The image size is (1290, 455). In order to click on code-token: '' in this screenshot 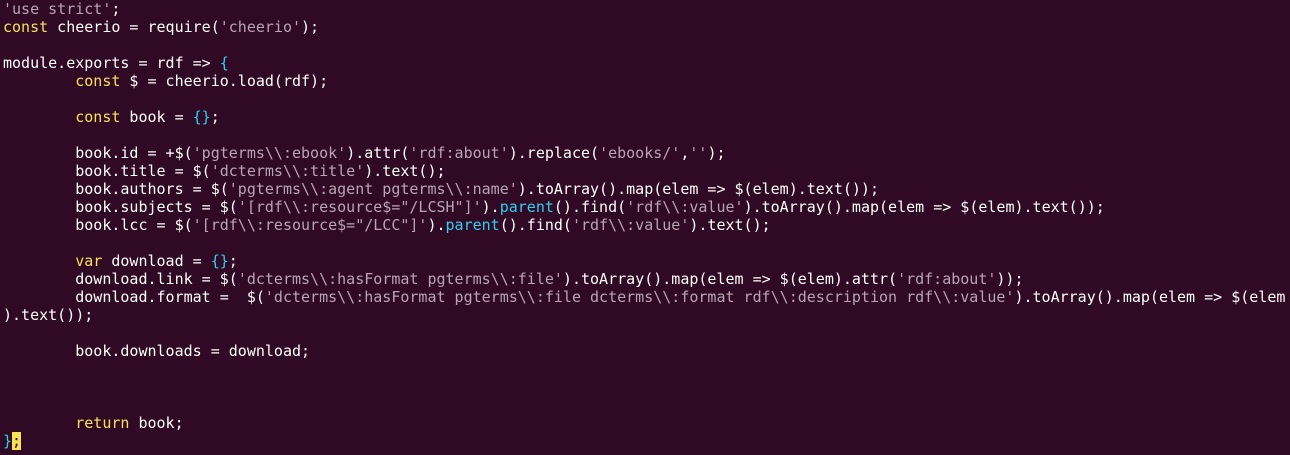, I will do `click(698, 153)`.